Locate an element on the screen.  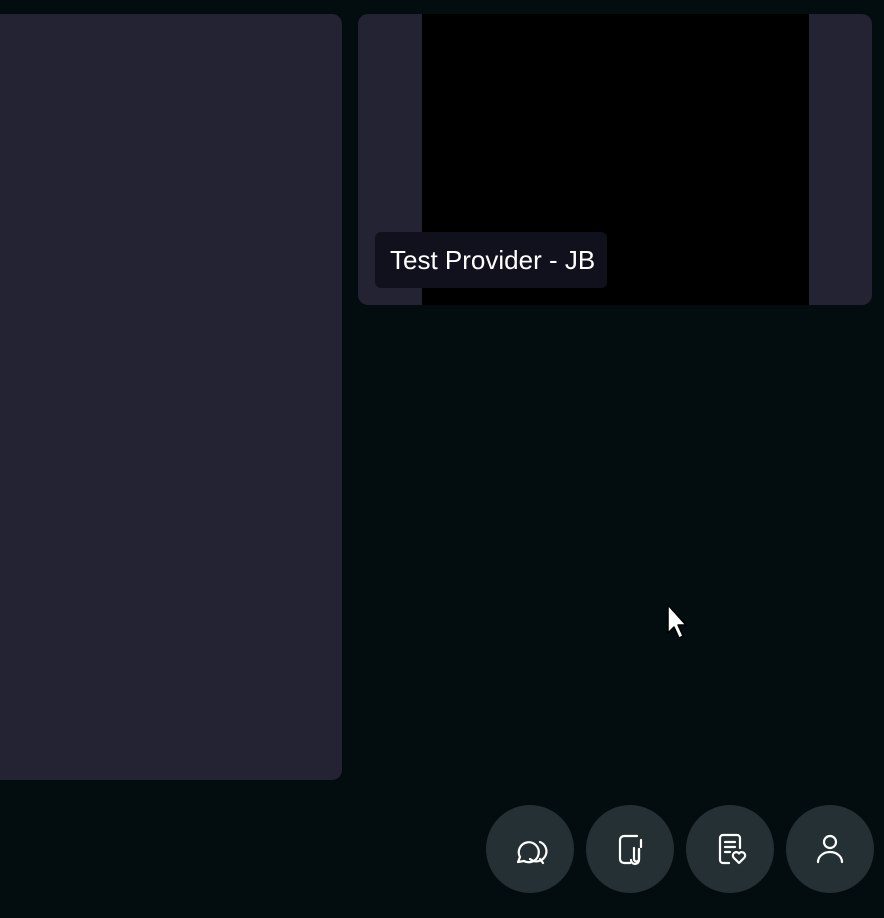
mouse-cursor-icon is located at coordinates (677, 621).